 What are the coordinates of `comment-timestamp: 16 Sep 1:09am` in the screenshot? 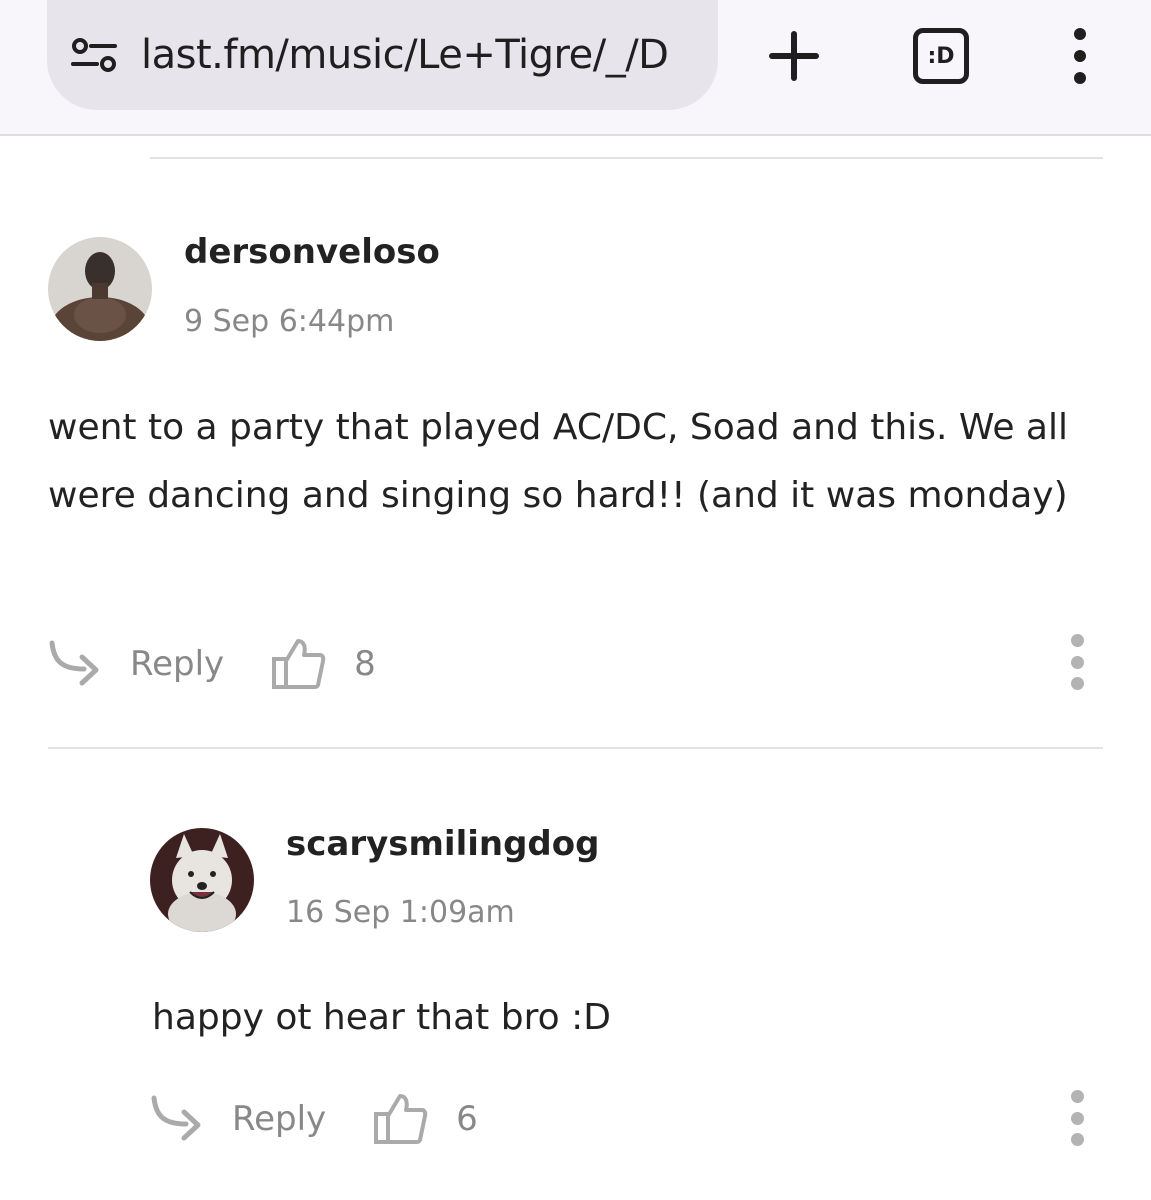 It's located at (400, 912).